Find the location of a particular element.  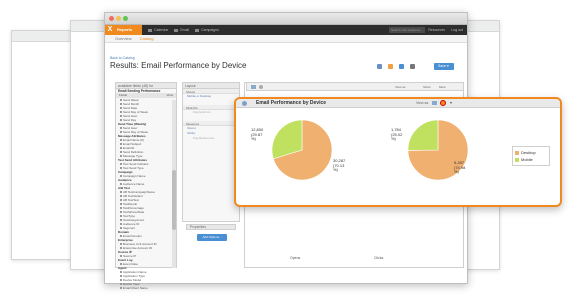

tab-overview: Overview is located at coordinates (123, 38).